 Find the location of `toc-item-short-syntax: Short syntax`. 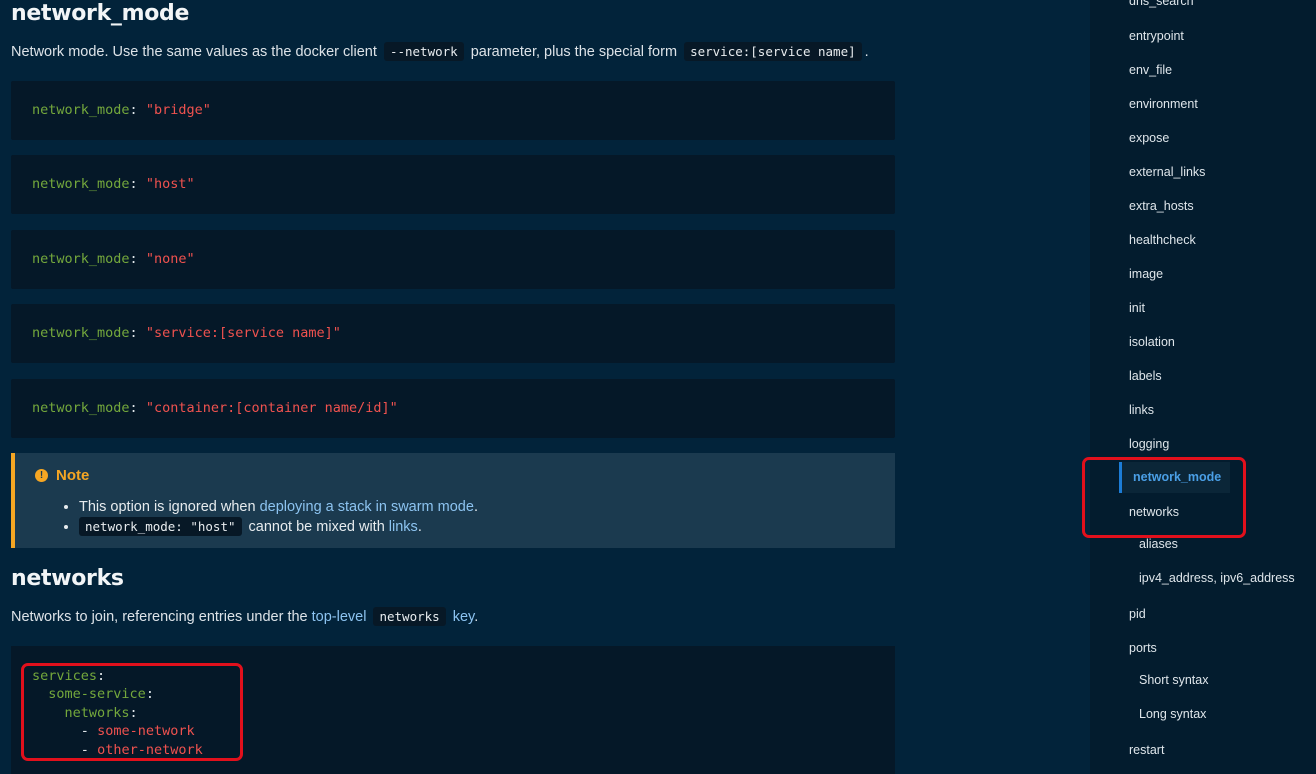

toc-item-short-syntax: Short syntax is located at coordinates (1173, 680).